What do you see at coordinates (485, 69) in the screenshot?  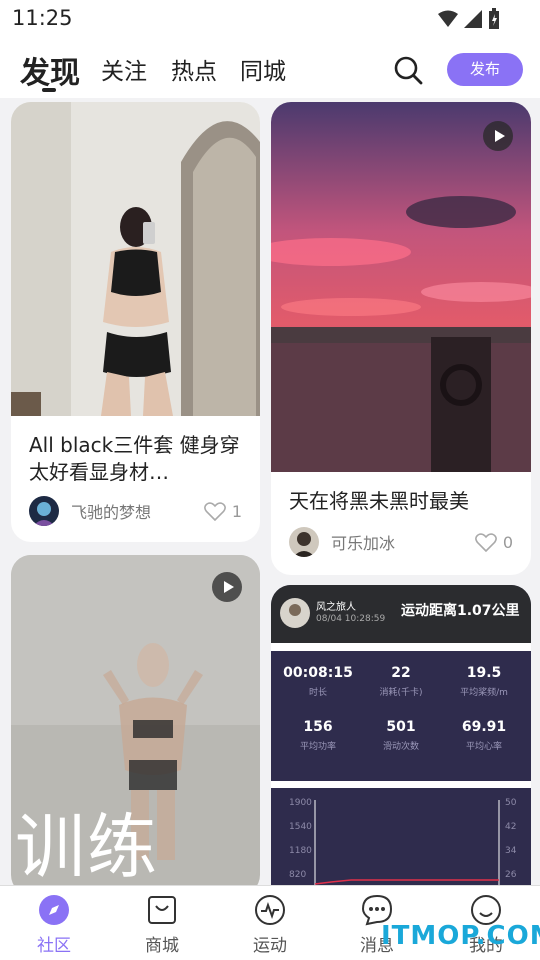 I see `publish-button: 发布` at bounding box center [485, 69].